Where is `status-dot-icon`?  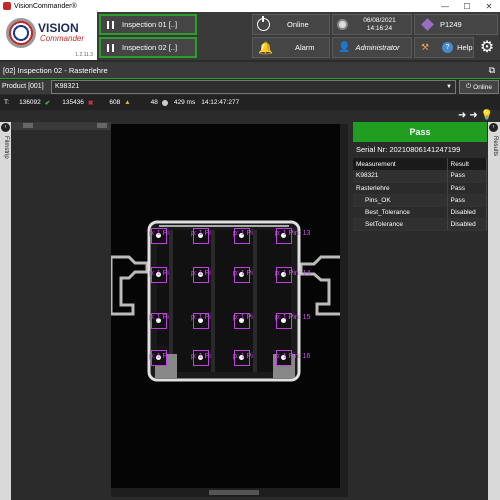 status-dot-icon is located at coordinates (164, 102).